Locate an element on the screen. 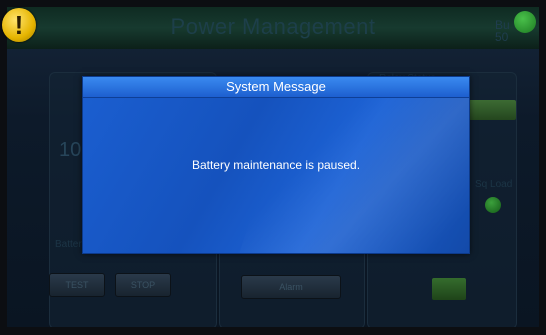  corner-readout: Bu 50 is located at coordinates (502, 31).